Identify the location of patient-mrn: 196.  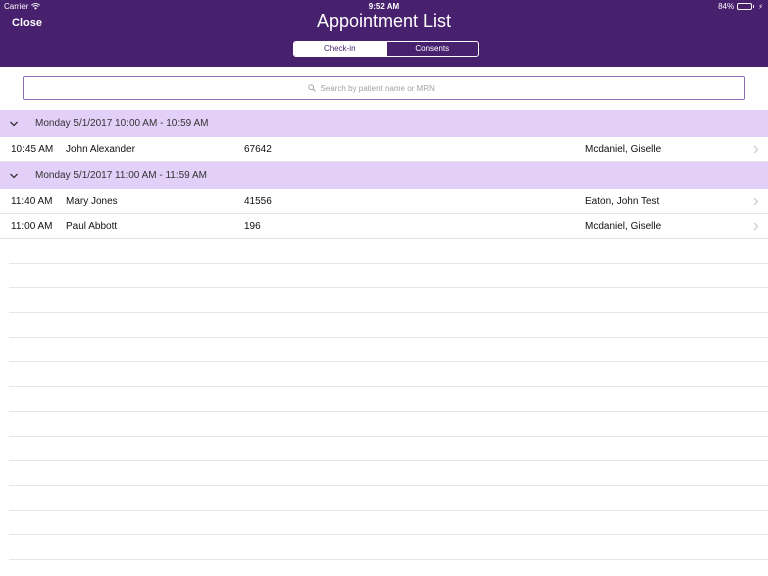
(252, 226).